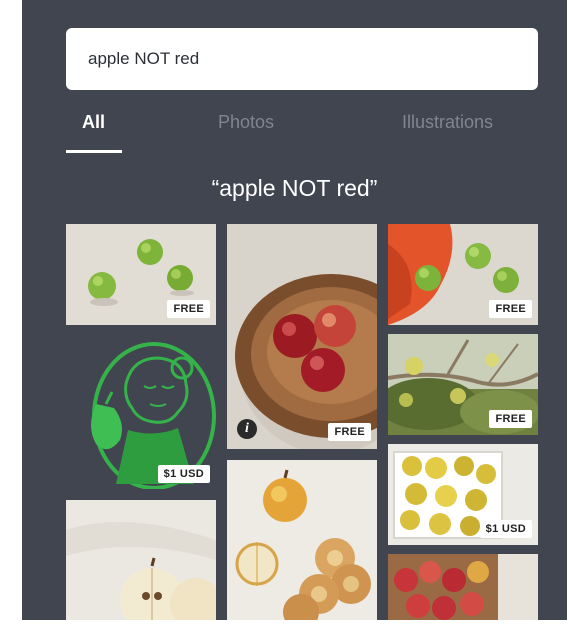 This screenshot has width=569, height=628. I want to click on search-input, so click(302, 59).